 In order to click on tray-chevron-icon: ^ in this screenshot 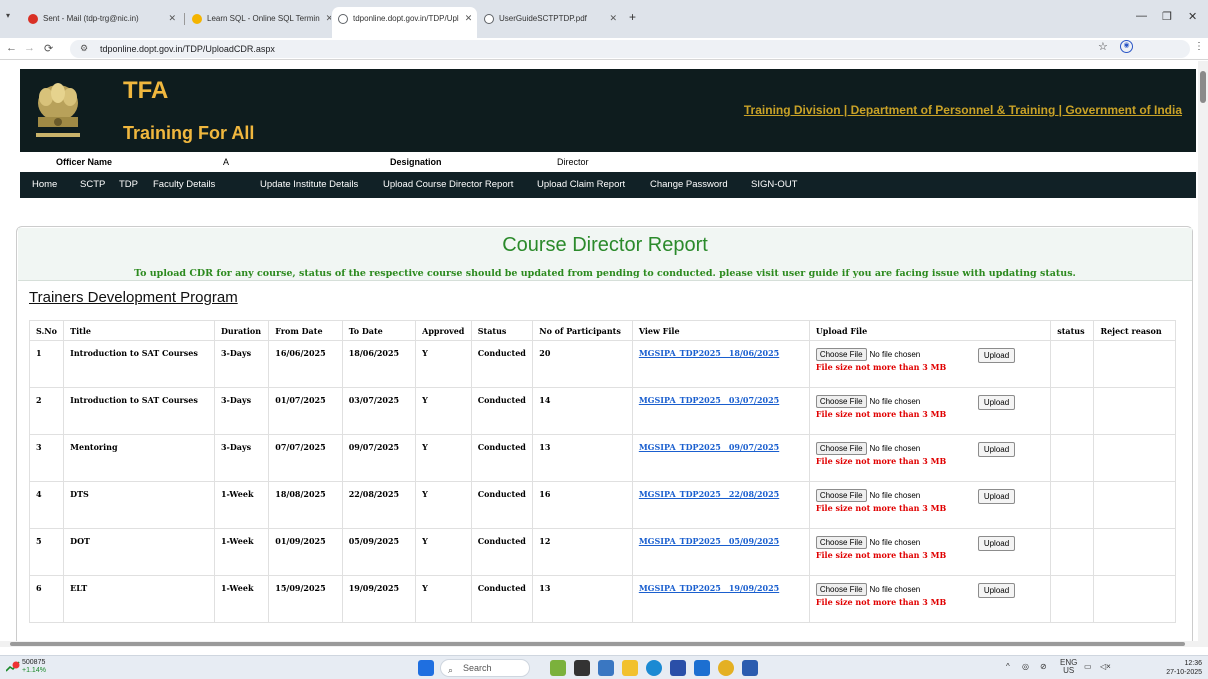, I will do `click(1008, 666)`.